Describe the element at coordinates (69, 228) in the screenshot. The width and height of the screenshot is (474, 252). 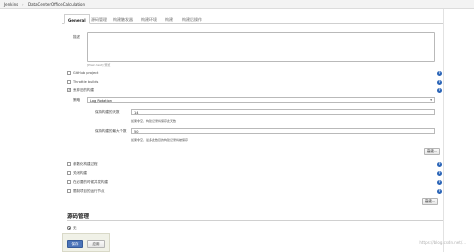
I see `scm-none-radio` at that location.